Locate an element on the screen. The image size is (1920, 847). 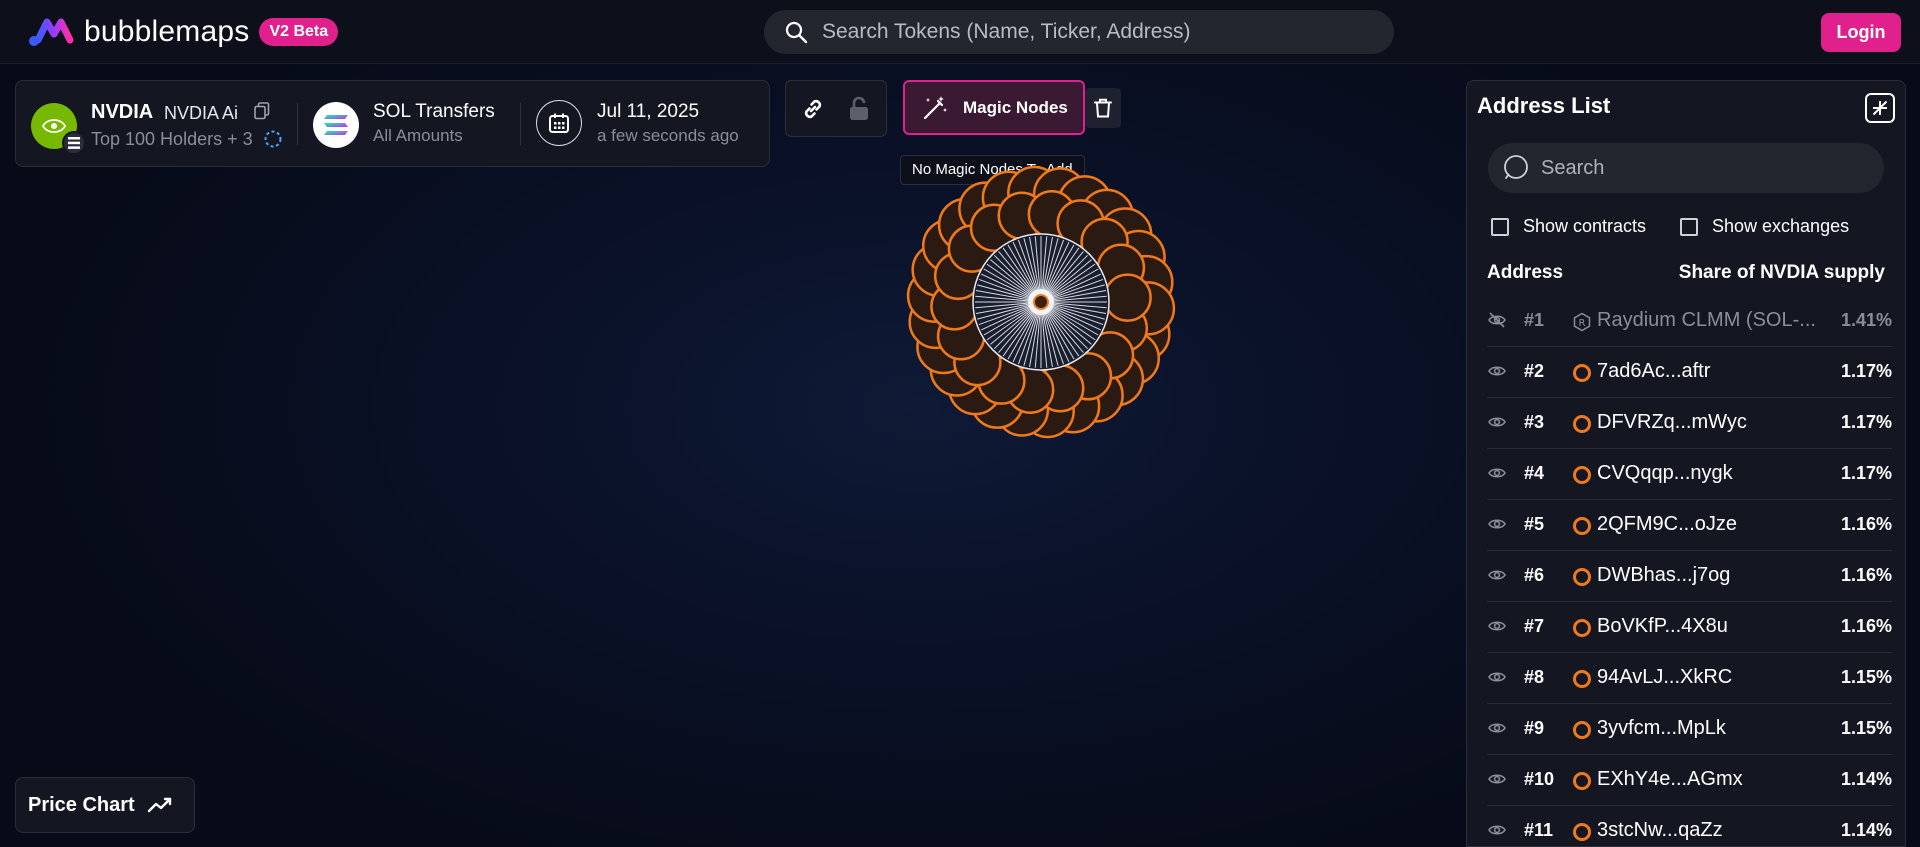
loading-spinner-icon is located at coordinates (273, 141).